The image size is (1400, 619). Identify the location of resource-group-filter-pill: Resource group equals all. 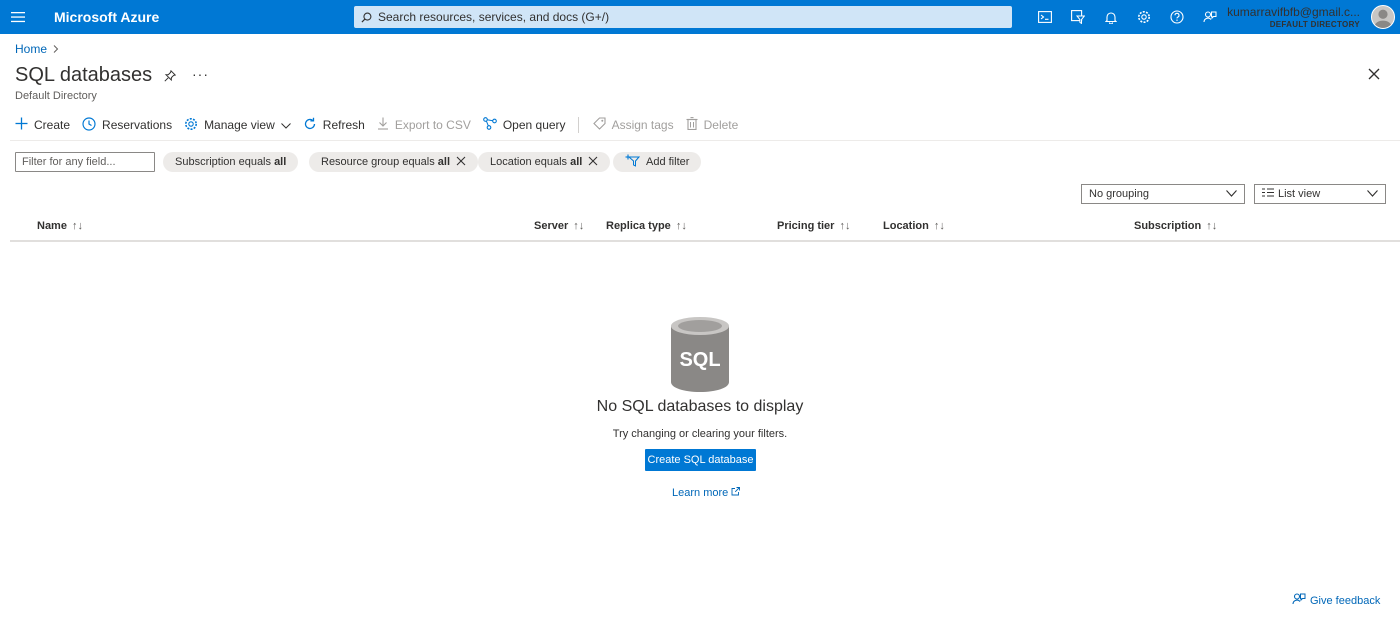
(394, 162).